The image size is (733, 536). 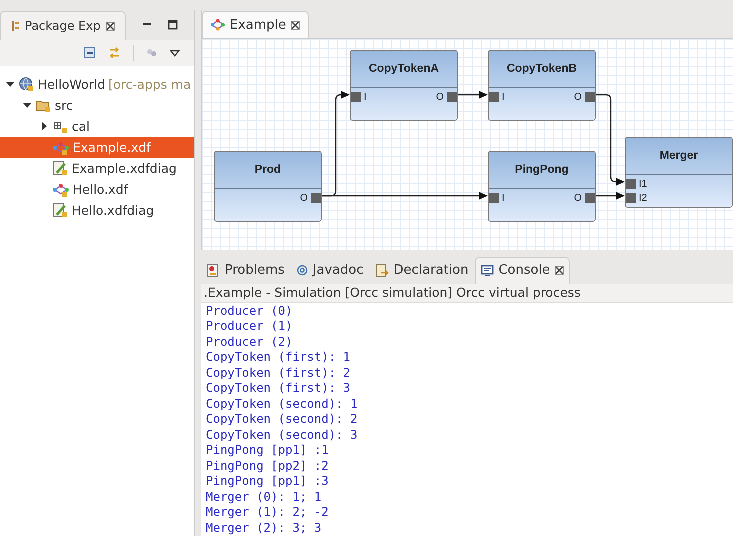 What do you see at coordinates (279, 388) in the screenshot?
I see `console-line: CopyToken (first): 3` at bounding box center [279, 388].